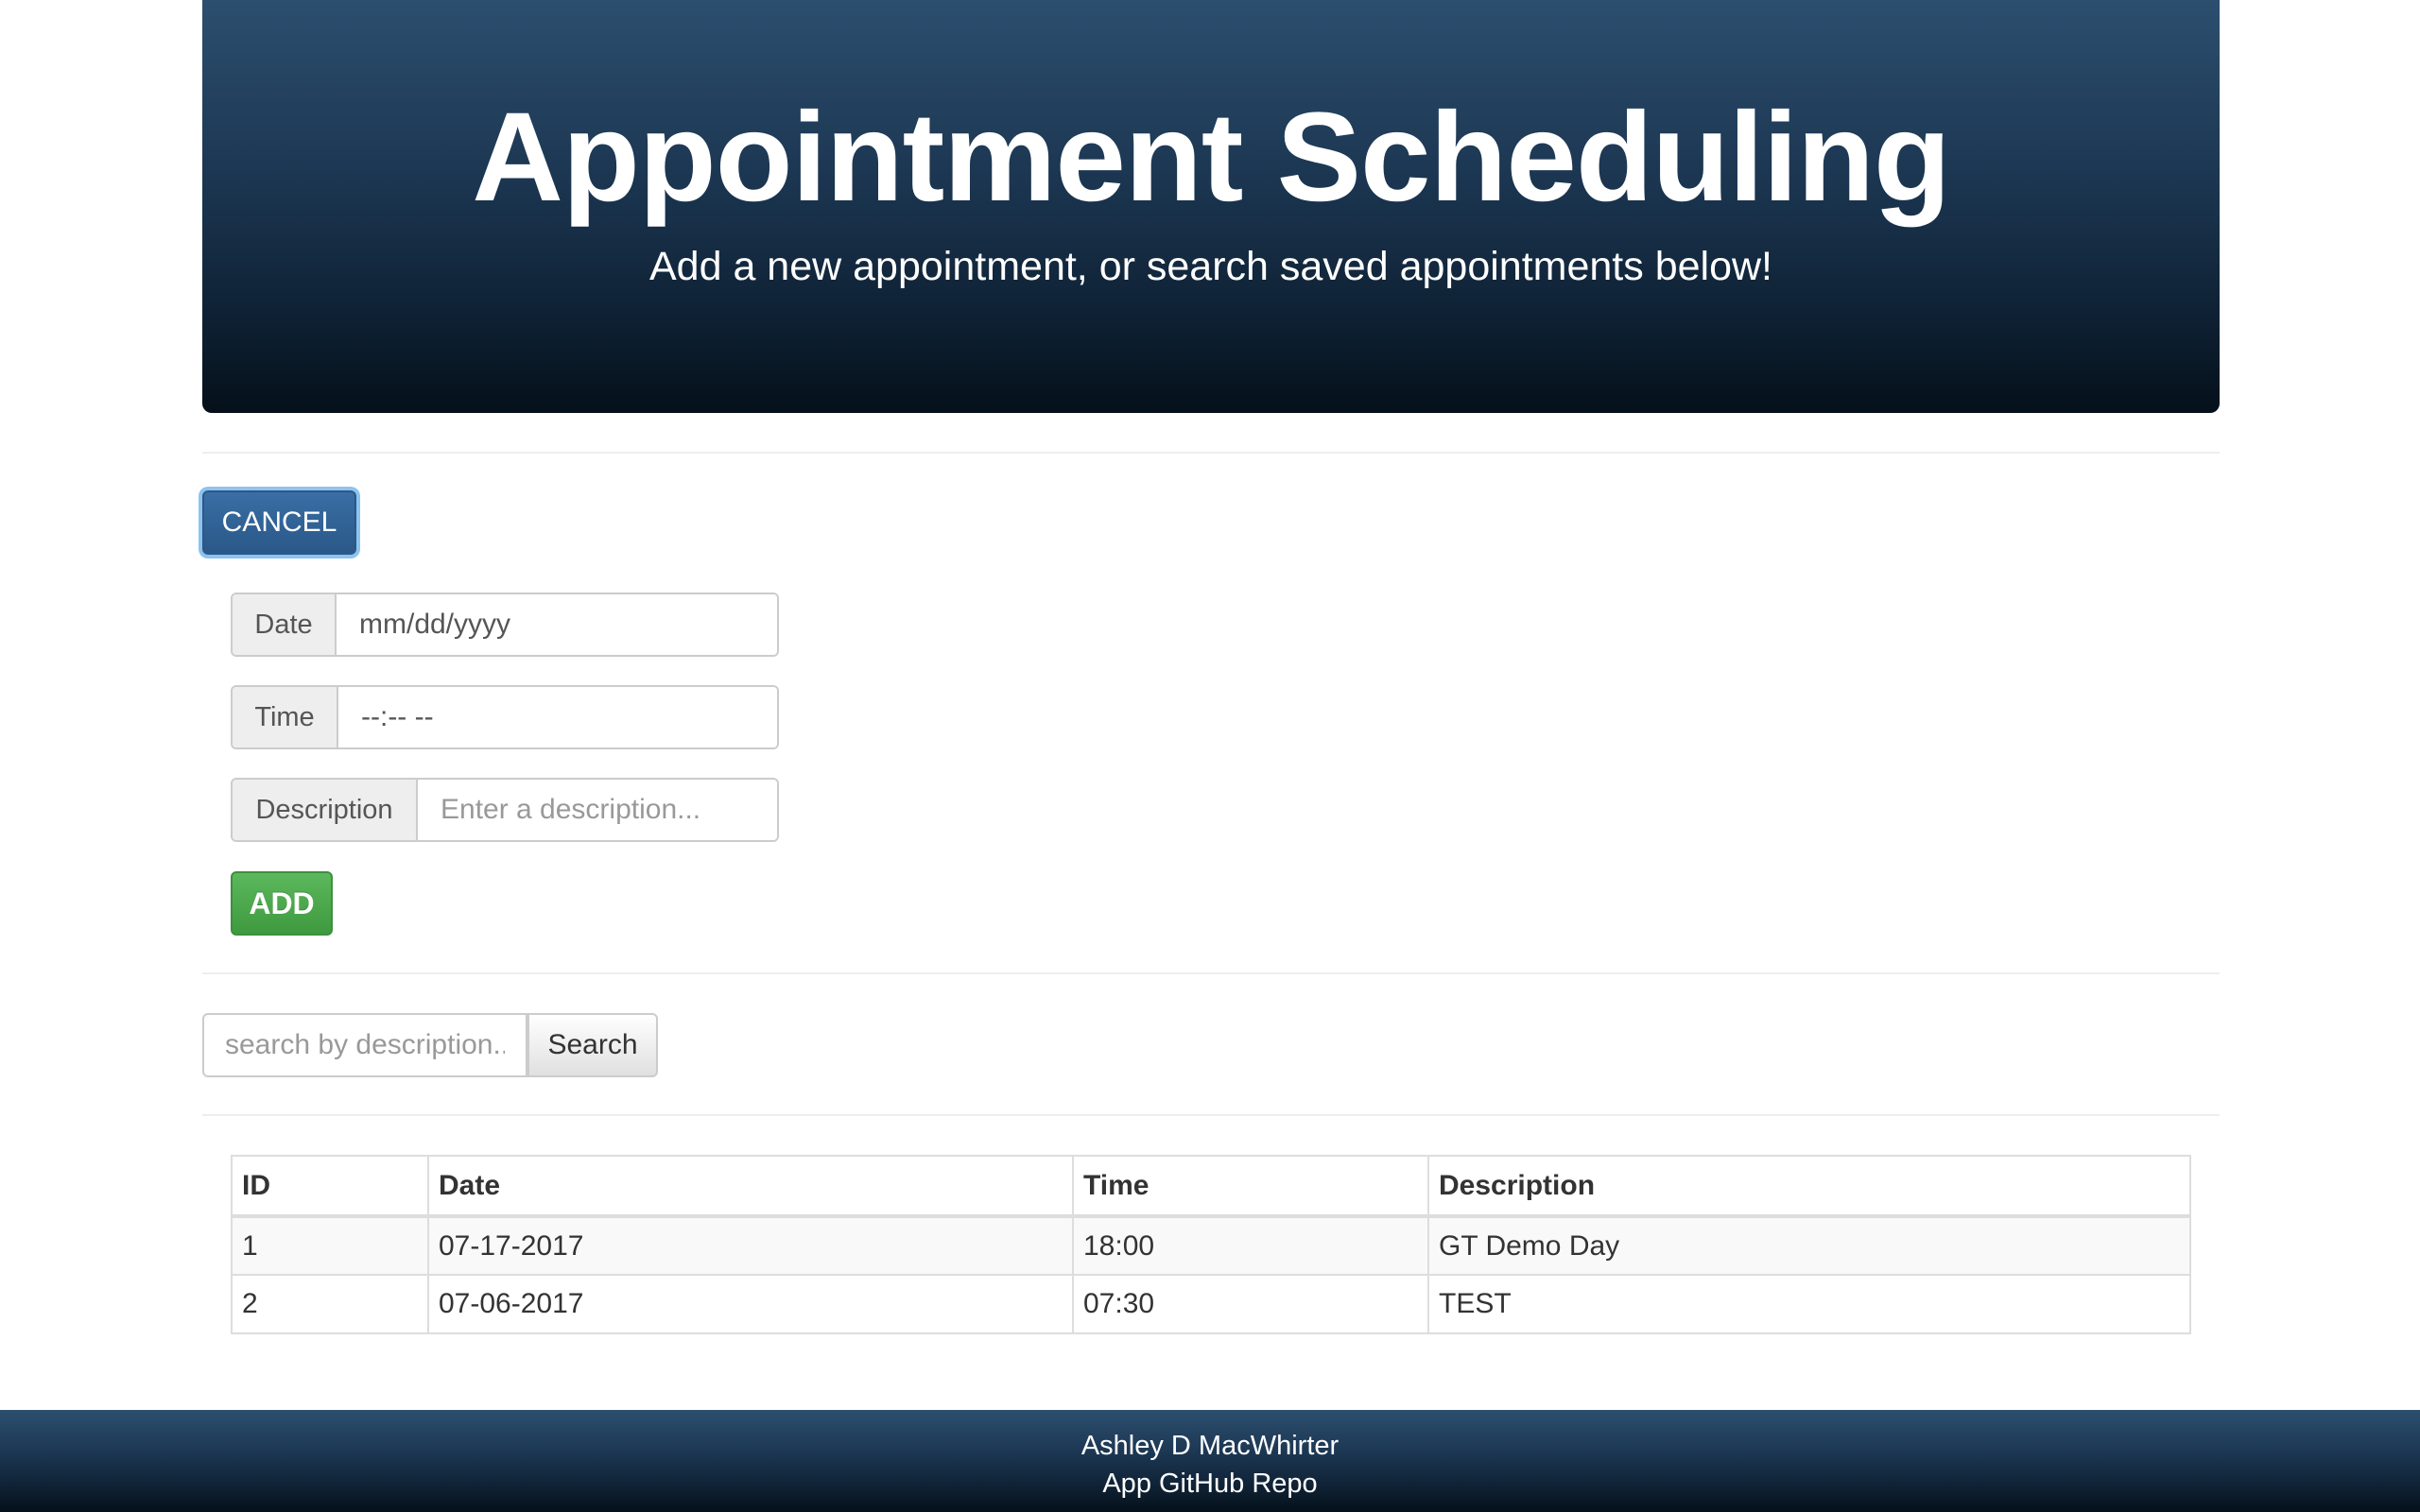  I want to click on column-header-id: ID, so click(330, 1186).